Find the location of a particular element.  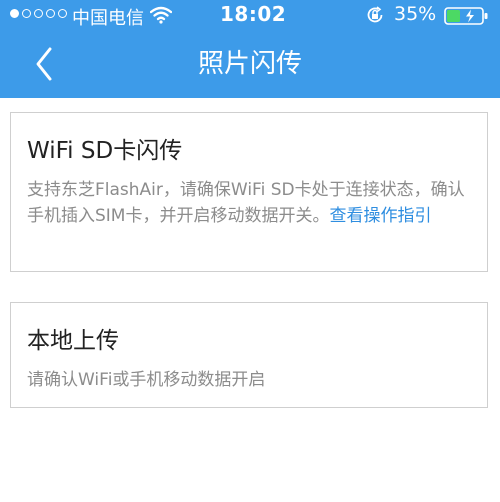

signal-strength-icon is located at coordinates (38, 13).